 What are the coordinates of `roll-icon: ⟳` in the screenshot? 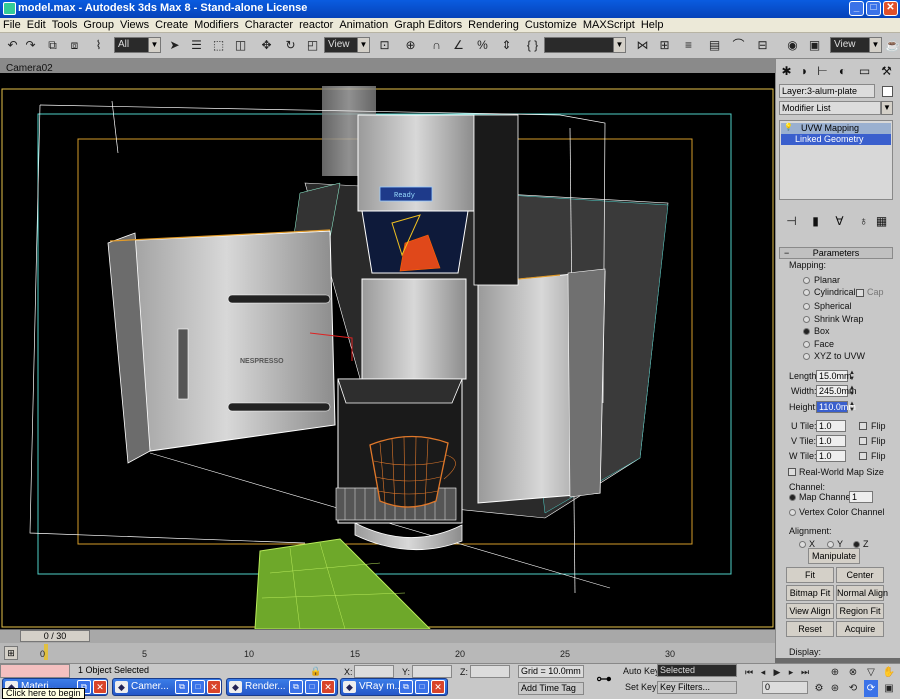 It's located at (871, 688).